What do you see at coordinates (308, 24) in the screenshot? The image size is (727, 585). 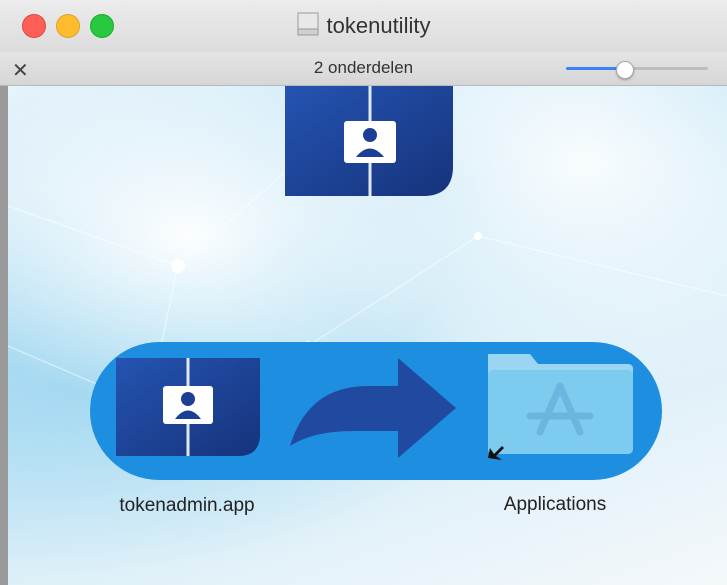 I see `disk-image-icon` at bounding box center [308, 24].